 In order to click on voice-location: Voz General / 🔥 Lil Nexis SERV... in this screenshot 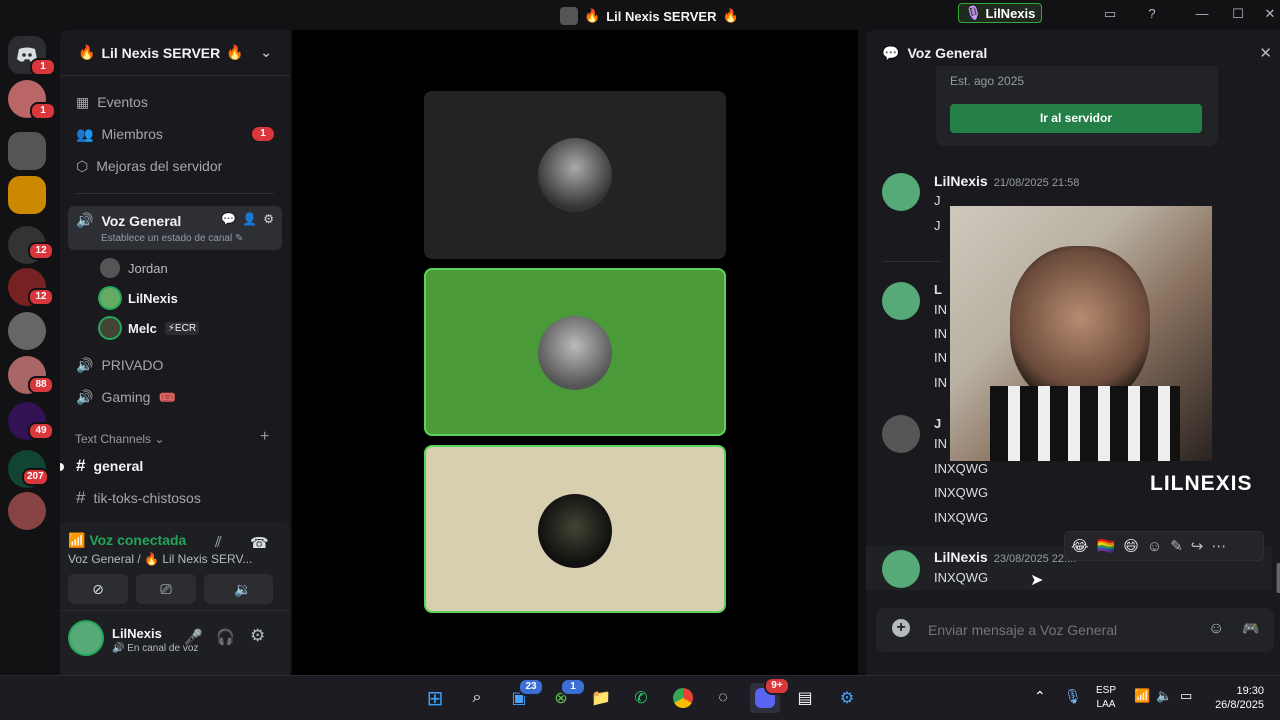, I will do `click(160, 559)`.